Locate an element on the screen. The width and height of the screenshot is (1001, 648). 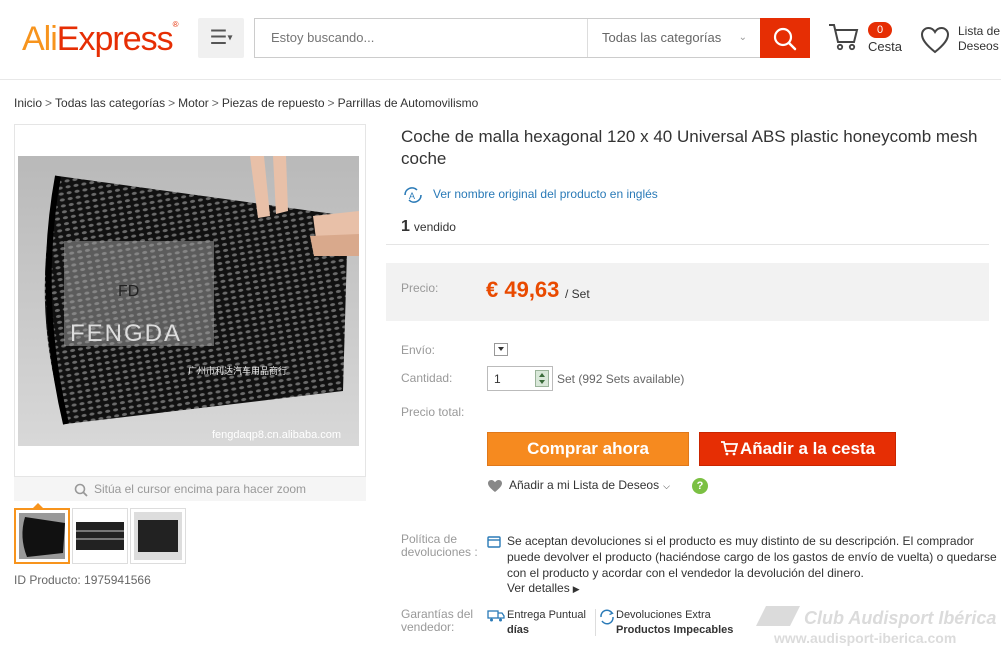
image-logo-initials: FD is located at coordinates (128, 291).